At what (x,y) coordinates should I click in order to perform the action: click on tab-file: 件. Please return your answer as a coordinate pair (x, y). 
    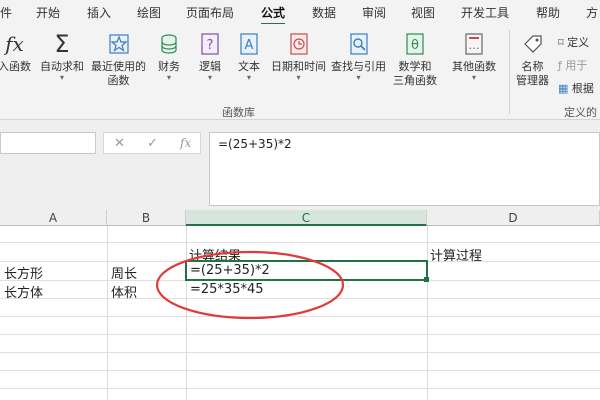
    Looking at the image, I should click on (6, 12).